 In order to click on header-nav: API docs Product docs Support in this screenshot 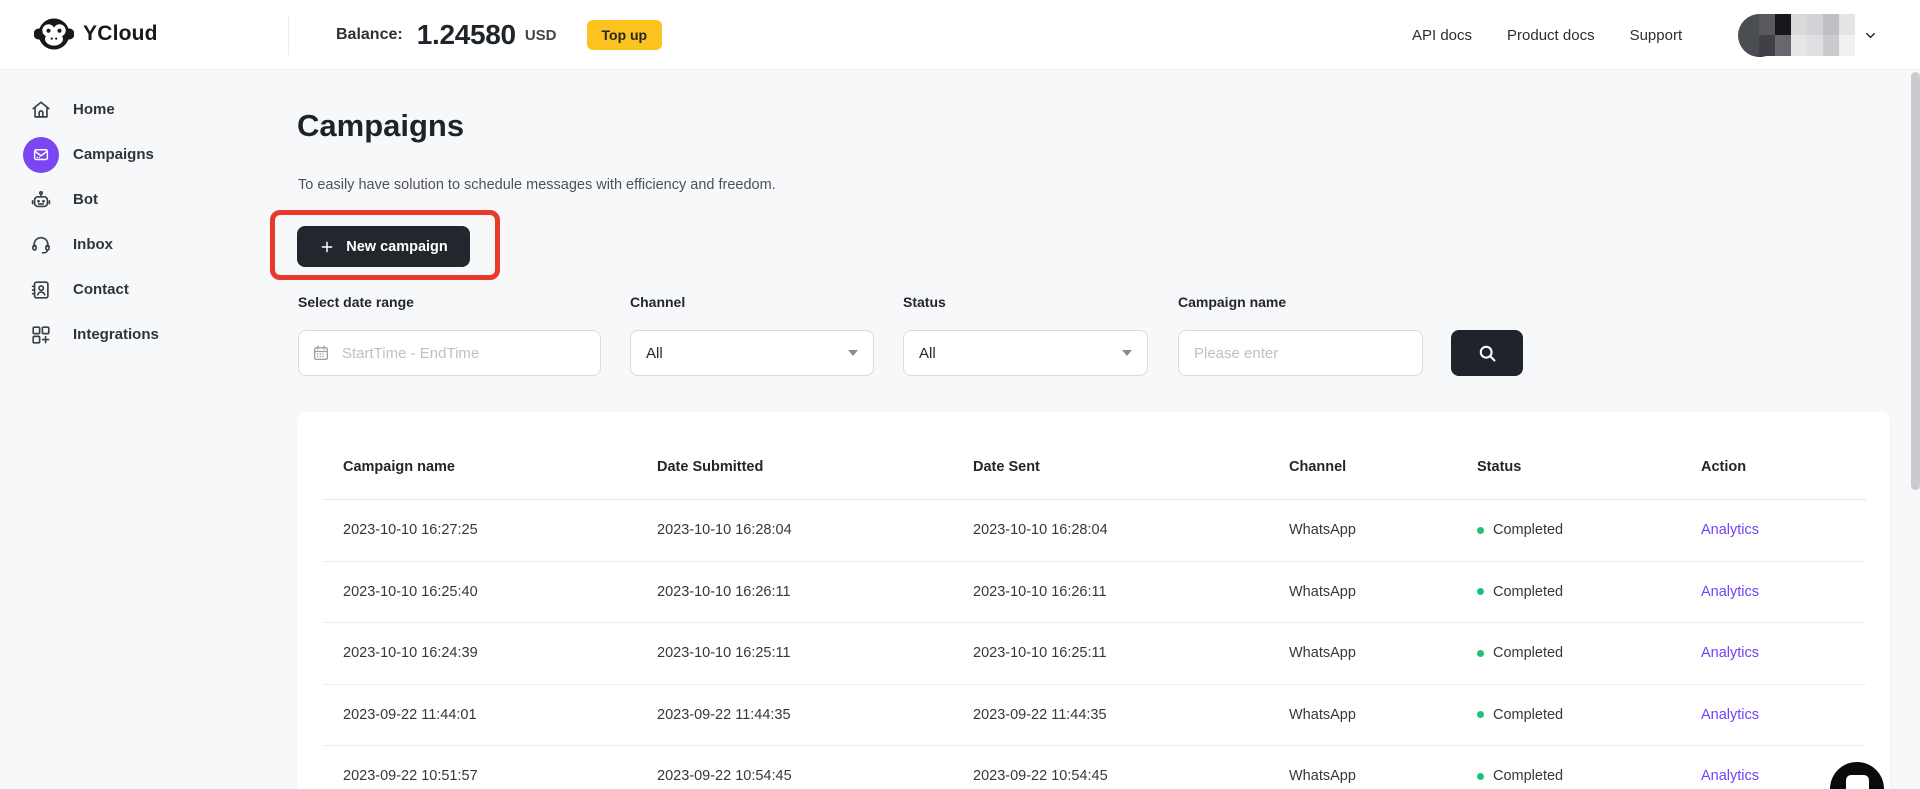, I will do `click(1547, 35)`.